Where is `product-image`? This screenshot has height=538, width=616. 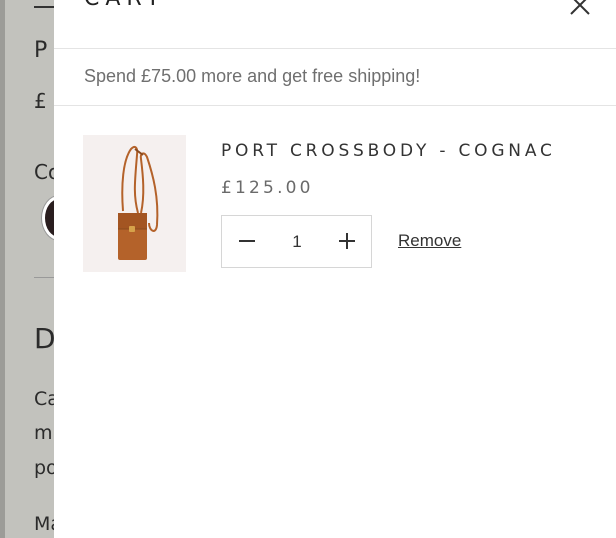
product-image is located at coordinates (134, 203).